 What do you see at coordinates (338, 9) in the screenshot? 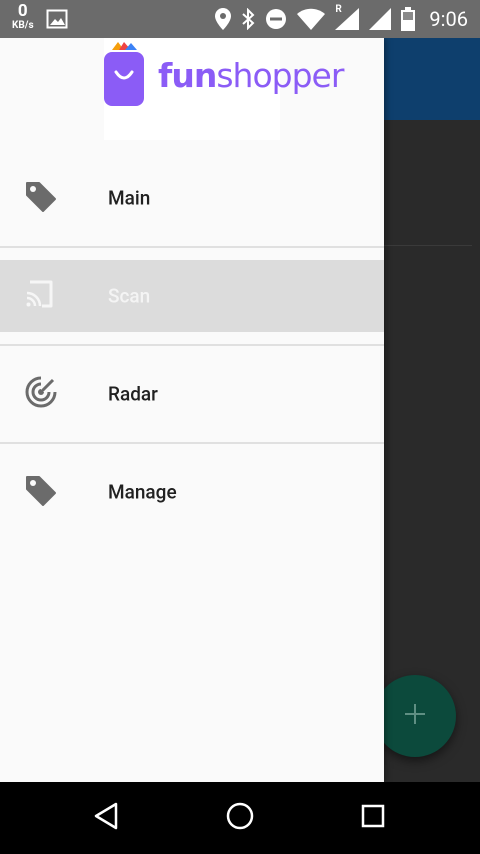
I see `roaming-indicator: R` at bounding box center [338, 9].